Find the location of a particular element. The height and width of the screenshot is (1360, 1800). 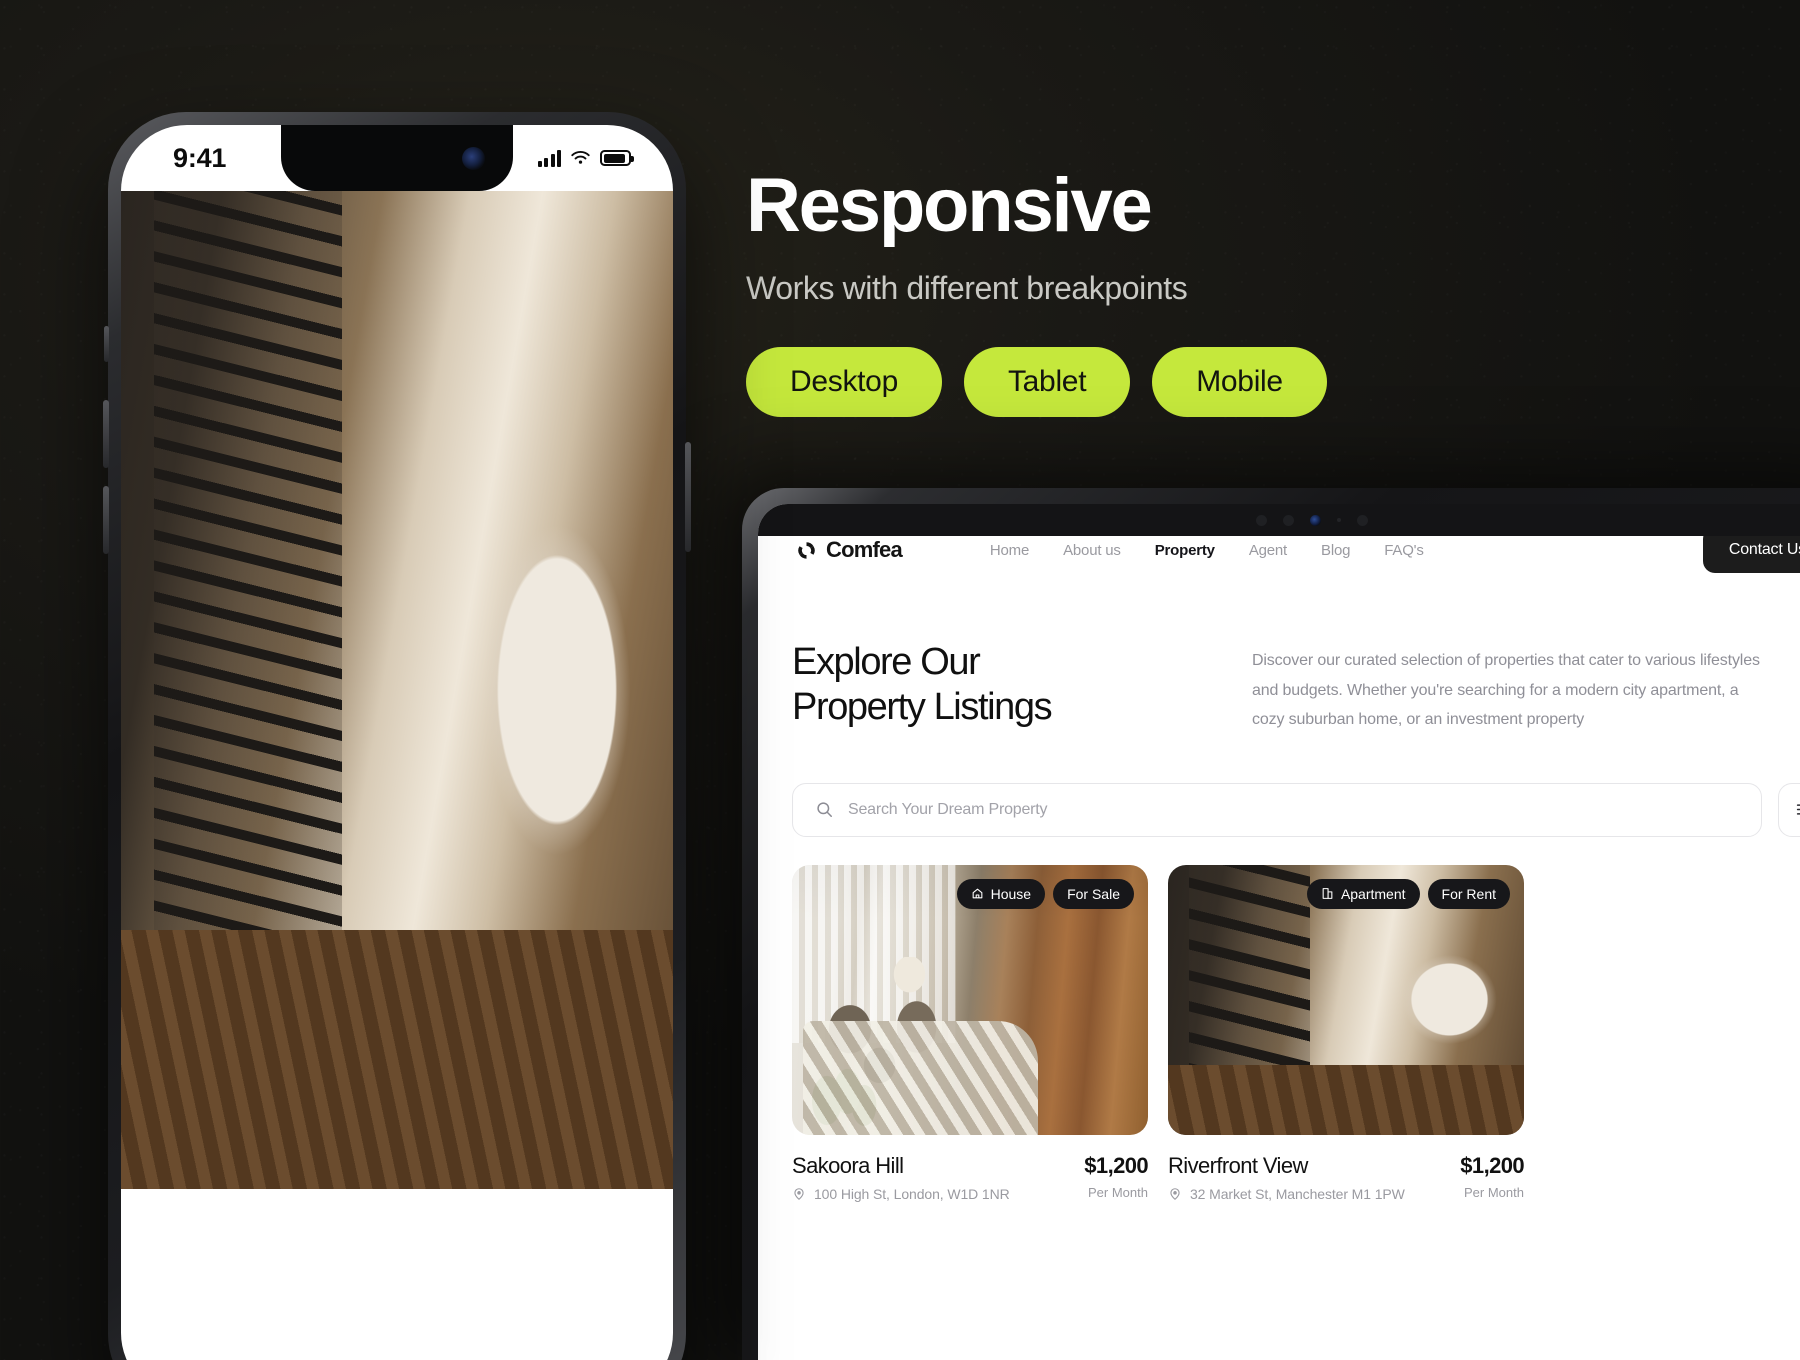

phone-status-bar: 9:41 is located at coordinates (397, 158).